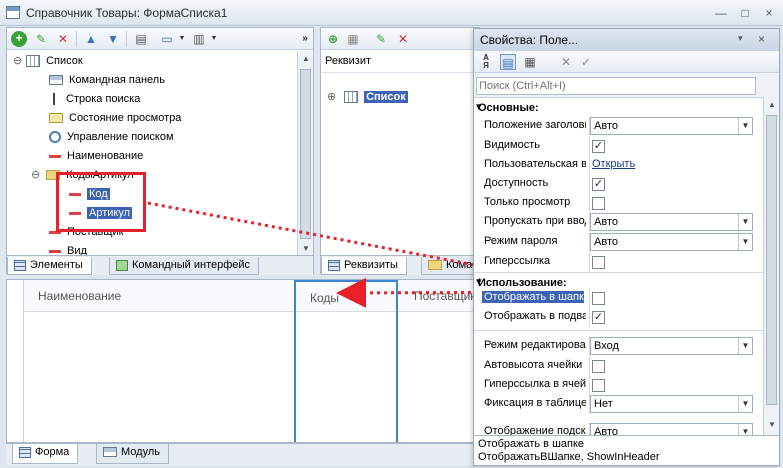 This screenshot has height=468, width=783. I want to click on sort-alpha-icon: АЯ, so click(486, 62).